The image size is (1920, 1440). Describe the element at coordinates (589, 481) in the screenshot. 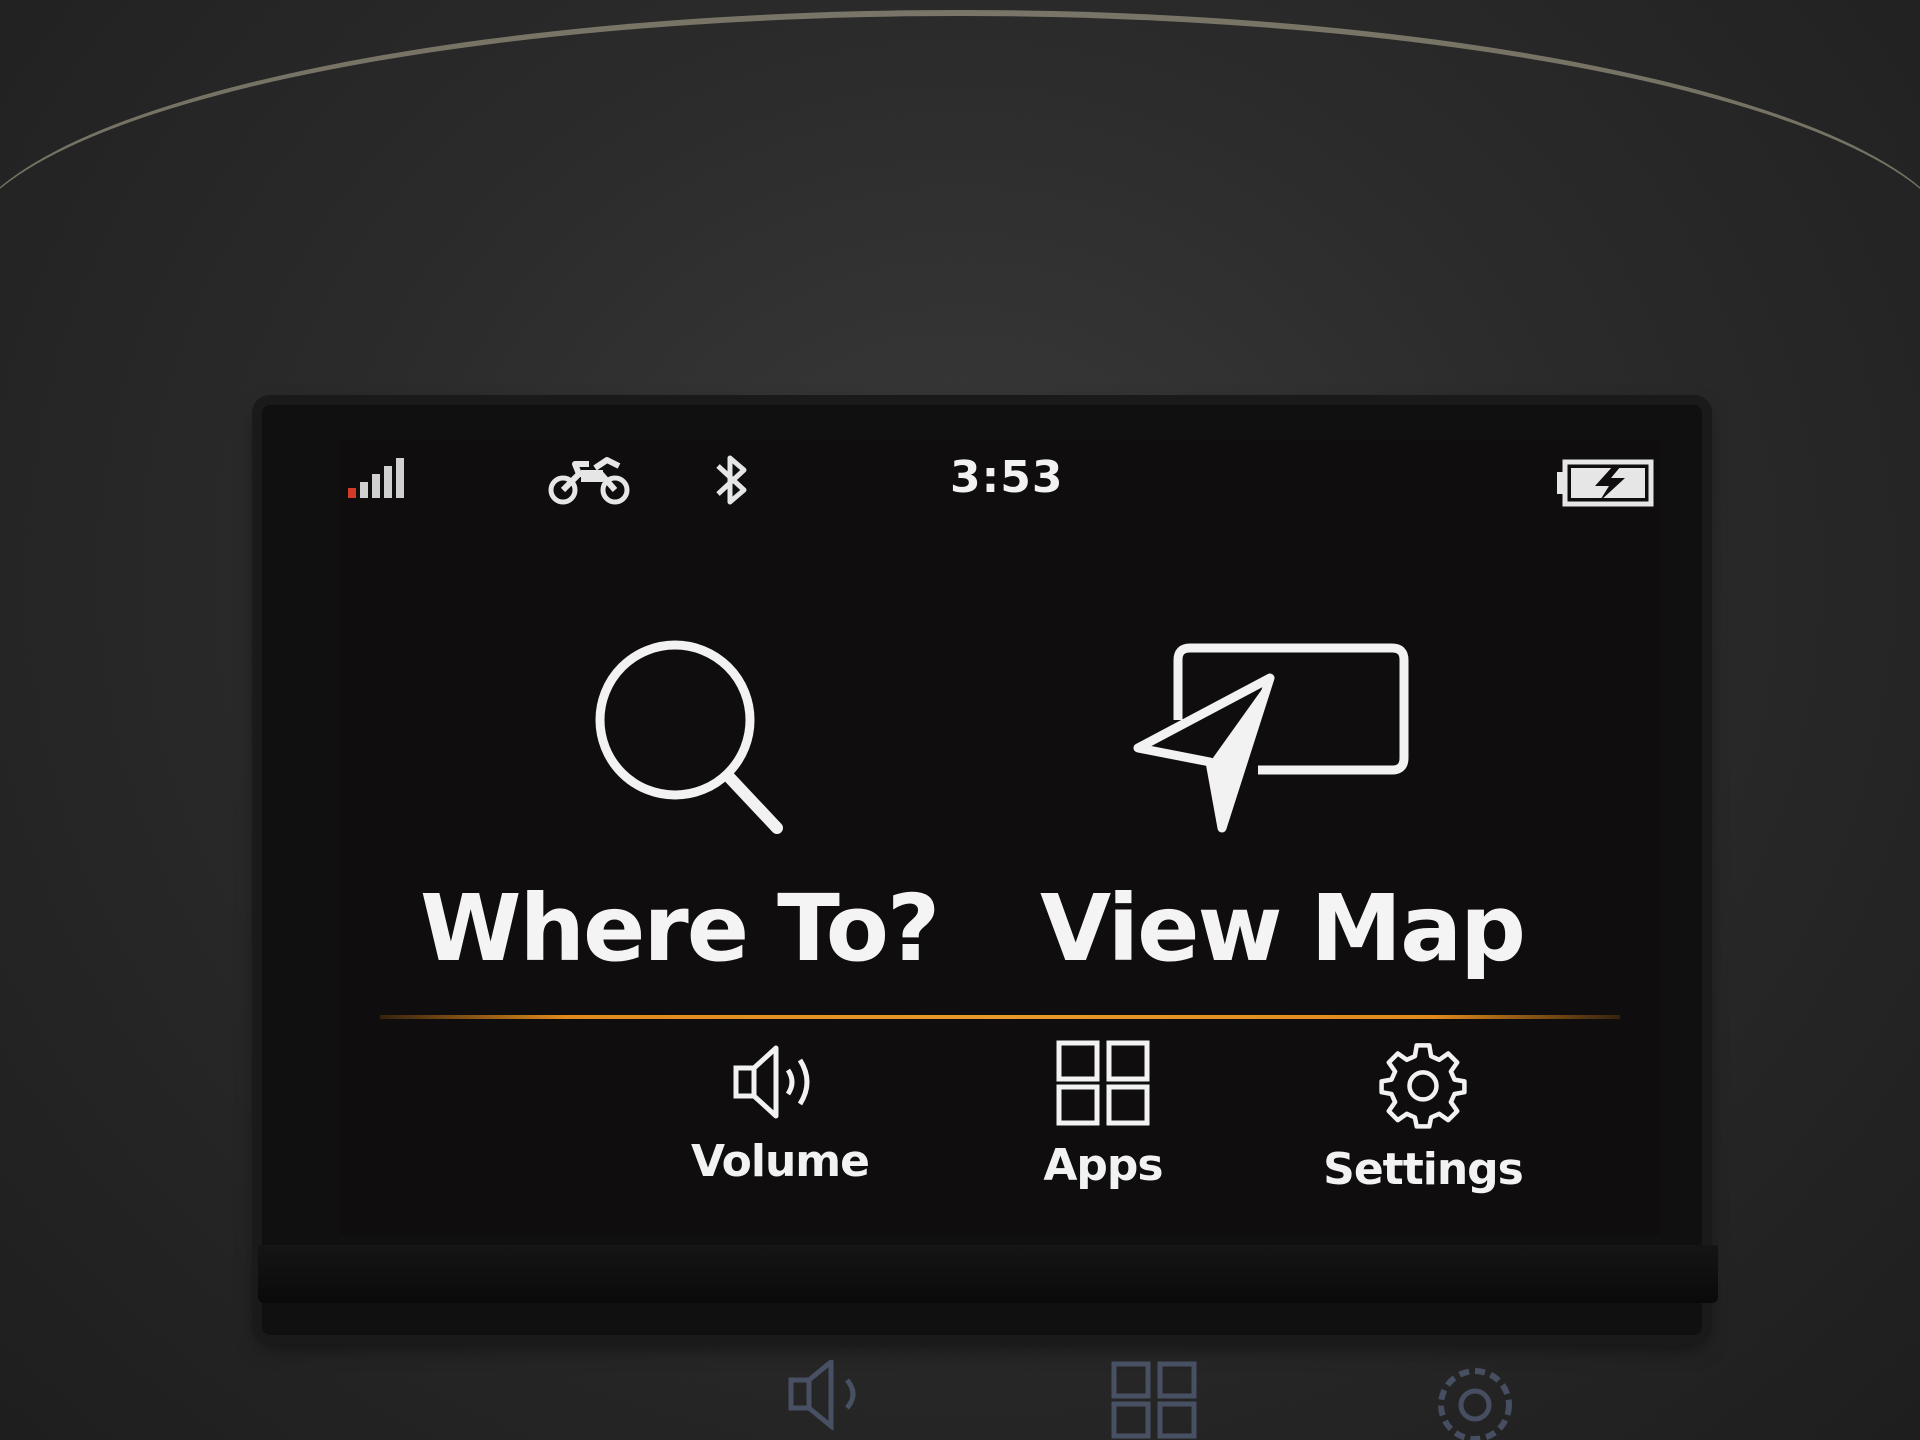

I see `motorcycle-icon` at that location.